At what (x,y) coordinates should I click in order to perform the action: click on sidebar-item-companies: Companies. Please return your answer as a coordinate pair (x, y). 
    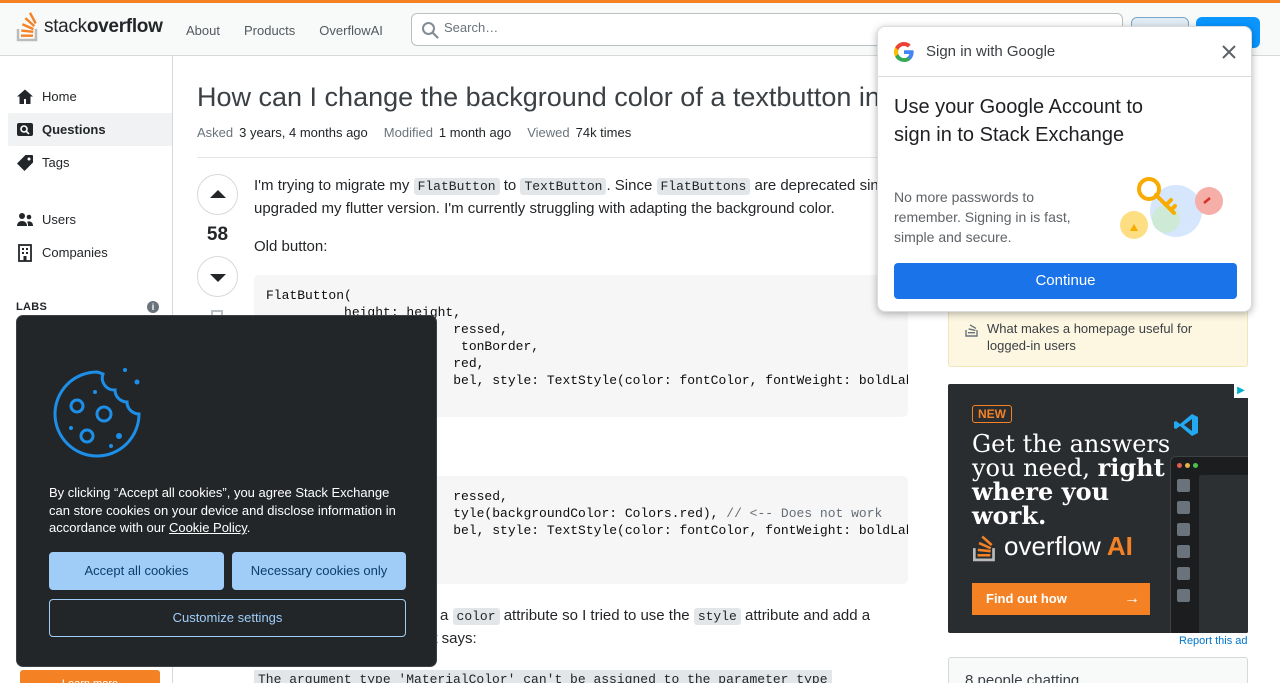
    Looking at the image, I should click on (90, 252).